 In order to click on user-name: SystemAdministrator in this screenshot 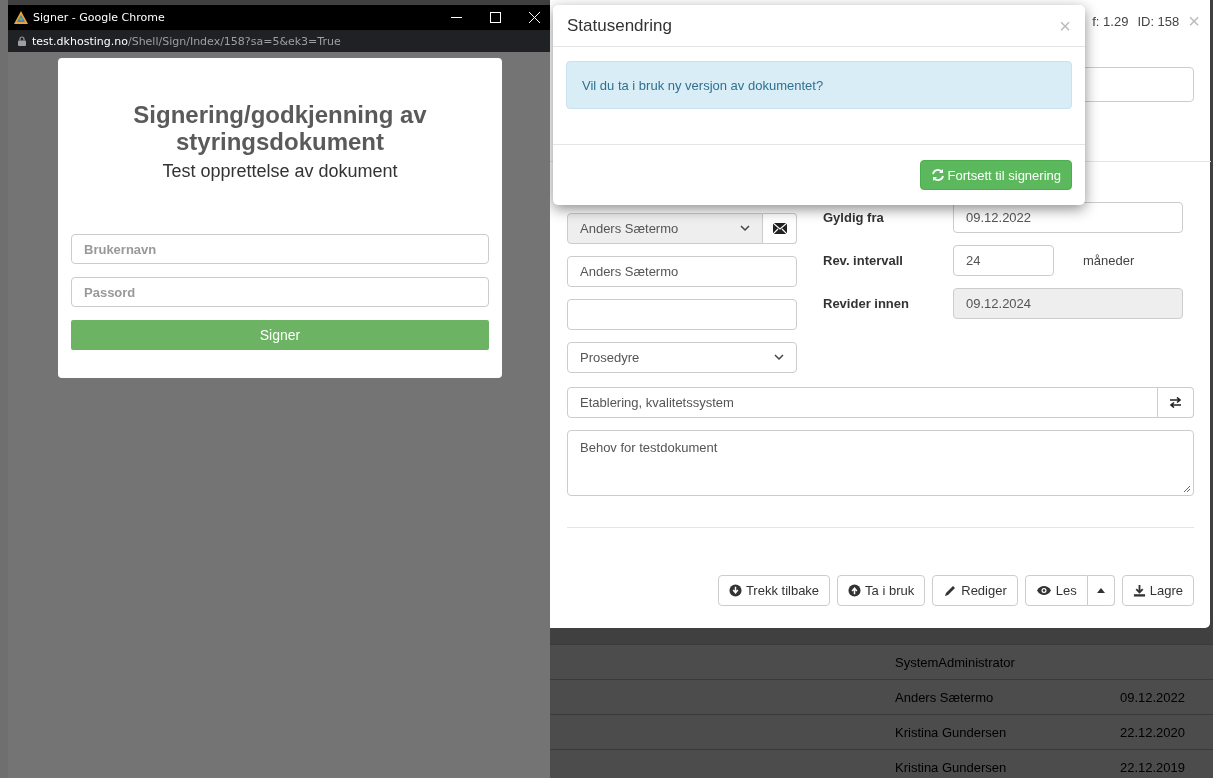, I will do `click(955, 662)`.